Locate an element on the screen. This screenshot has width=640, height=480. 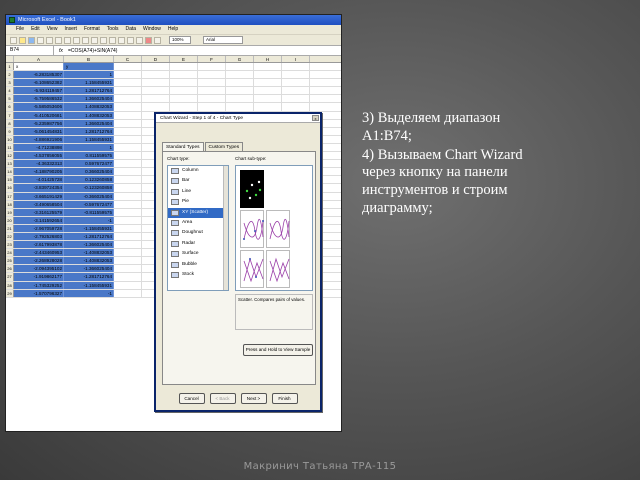
row-header: 17 is located at coordinates (10, 196).